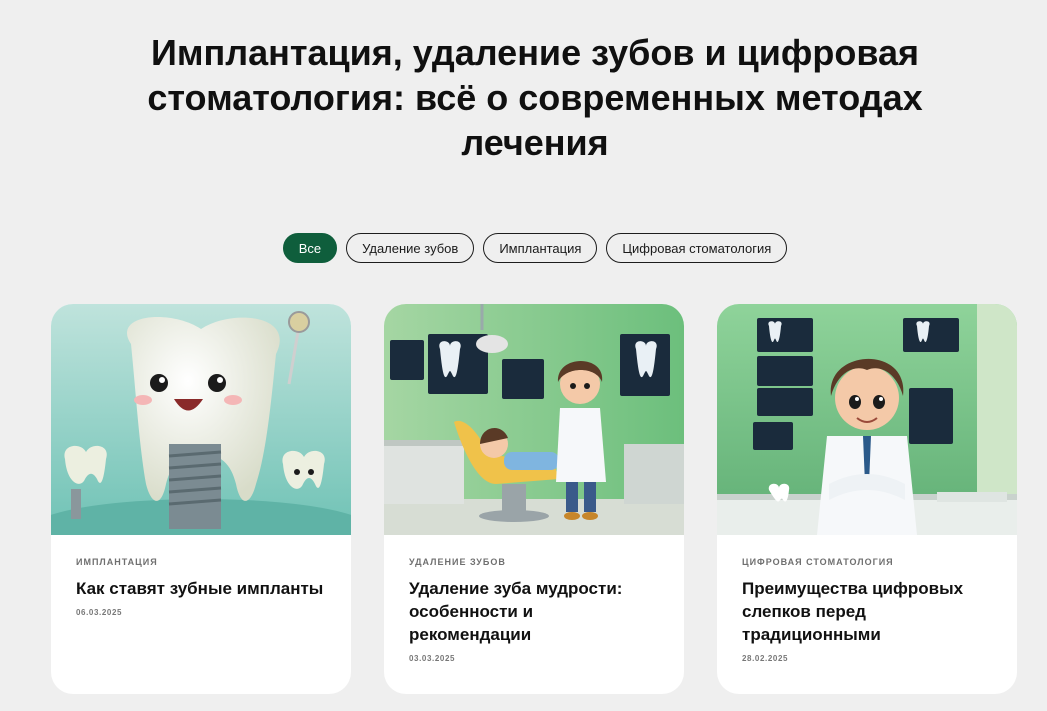 The width and height of the screenshot is (1047, 711). I want to click on card-title: Как ставят зубные импланты, so click(201, 588).